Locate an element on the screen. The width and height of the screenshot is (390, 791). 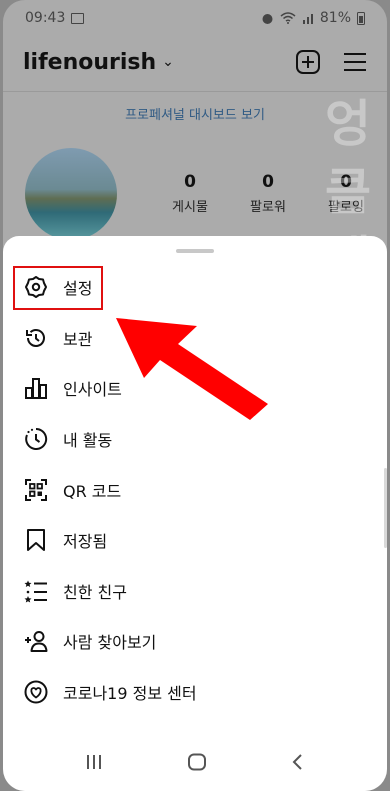
professional-dashboard-link: 프로페셔널 대시보드 보기 is located at coordinates (195, 113).